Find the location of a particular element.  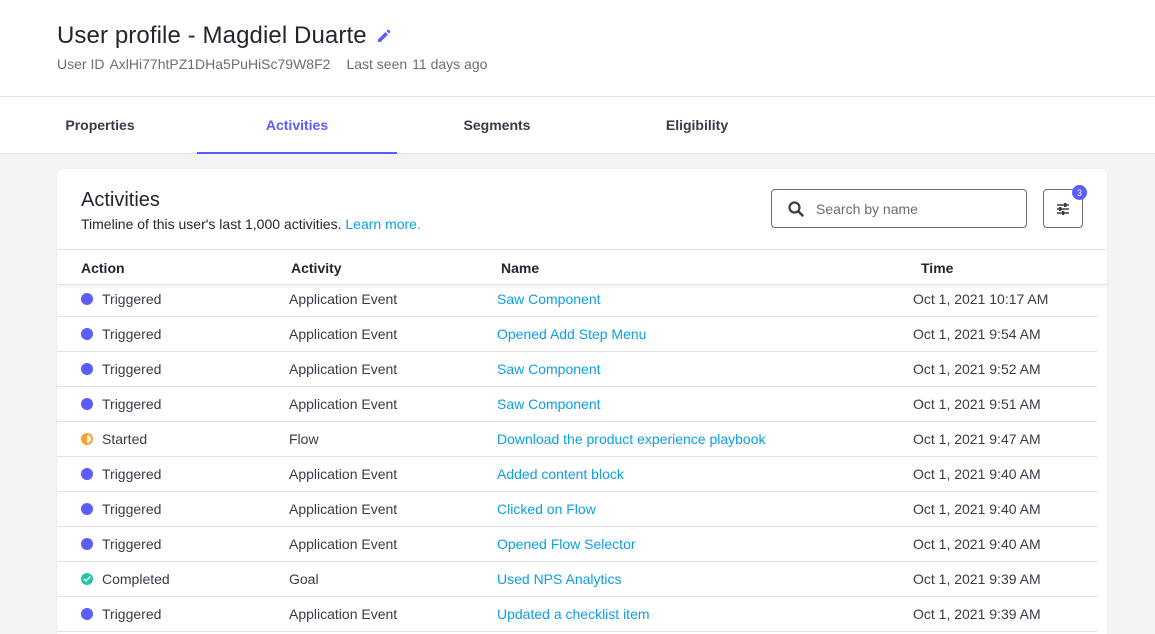

action-cell: Completed is located at coordinates (125, 579).